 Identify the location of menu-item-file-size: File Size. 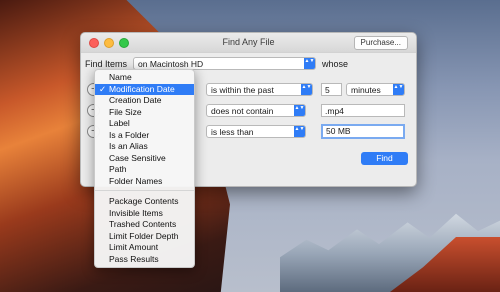
(144, 113).